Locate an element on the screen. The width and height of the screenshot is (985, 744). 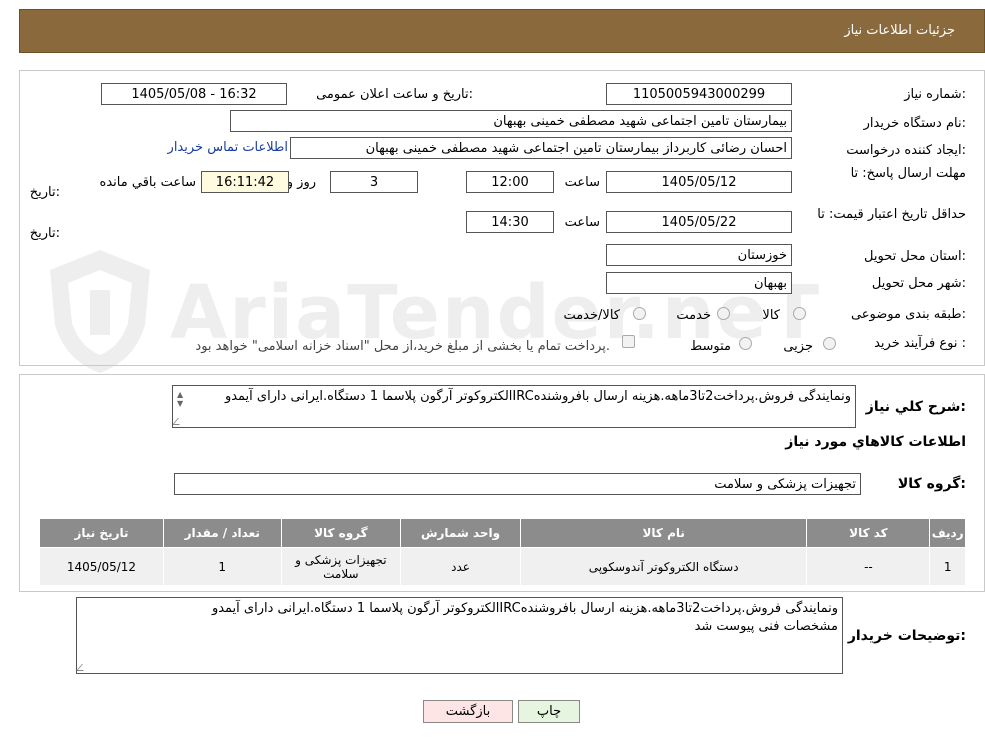
deadline-label: مهلت ارسال پاسخ: تا is located at coordinates (908, 173).